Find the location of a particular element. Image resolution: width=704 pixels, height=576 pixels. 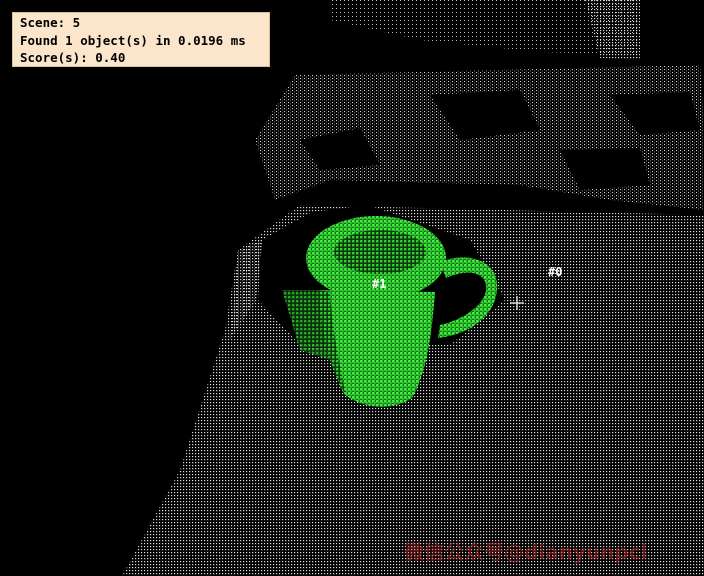

found-objects-text: Found 1 object(s) in 0.0196 ms is located at coordinates (133, 40).